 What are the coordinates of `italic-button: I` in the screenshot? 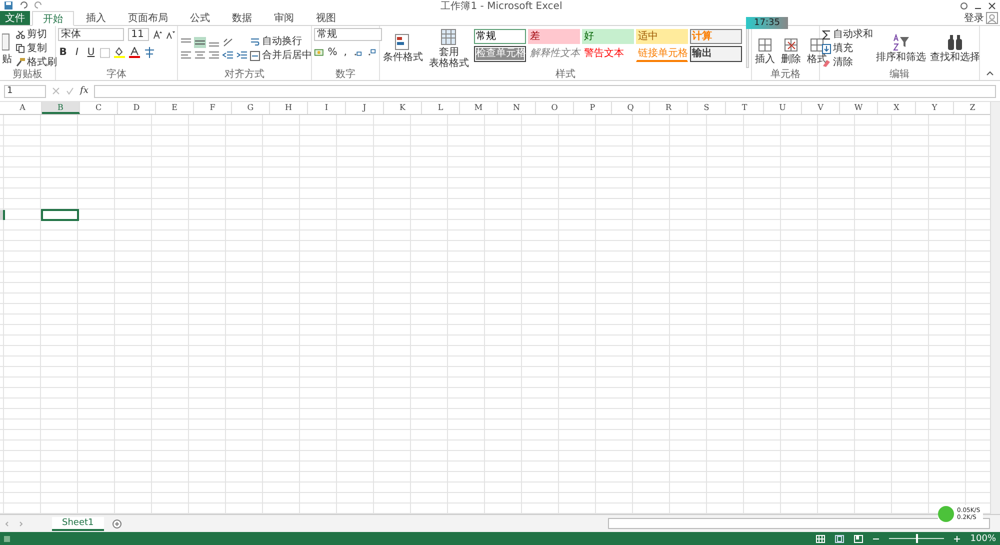 It's located at (77, 52).